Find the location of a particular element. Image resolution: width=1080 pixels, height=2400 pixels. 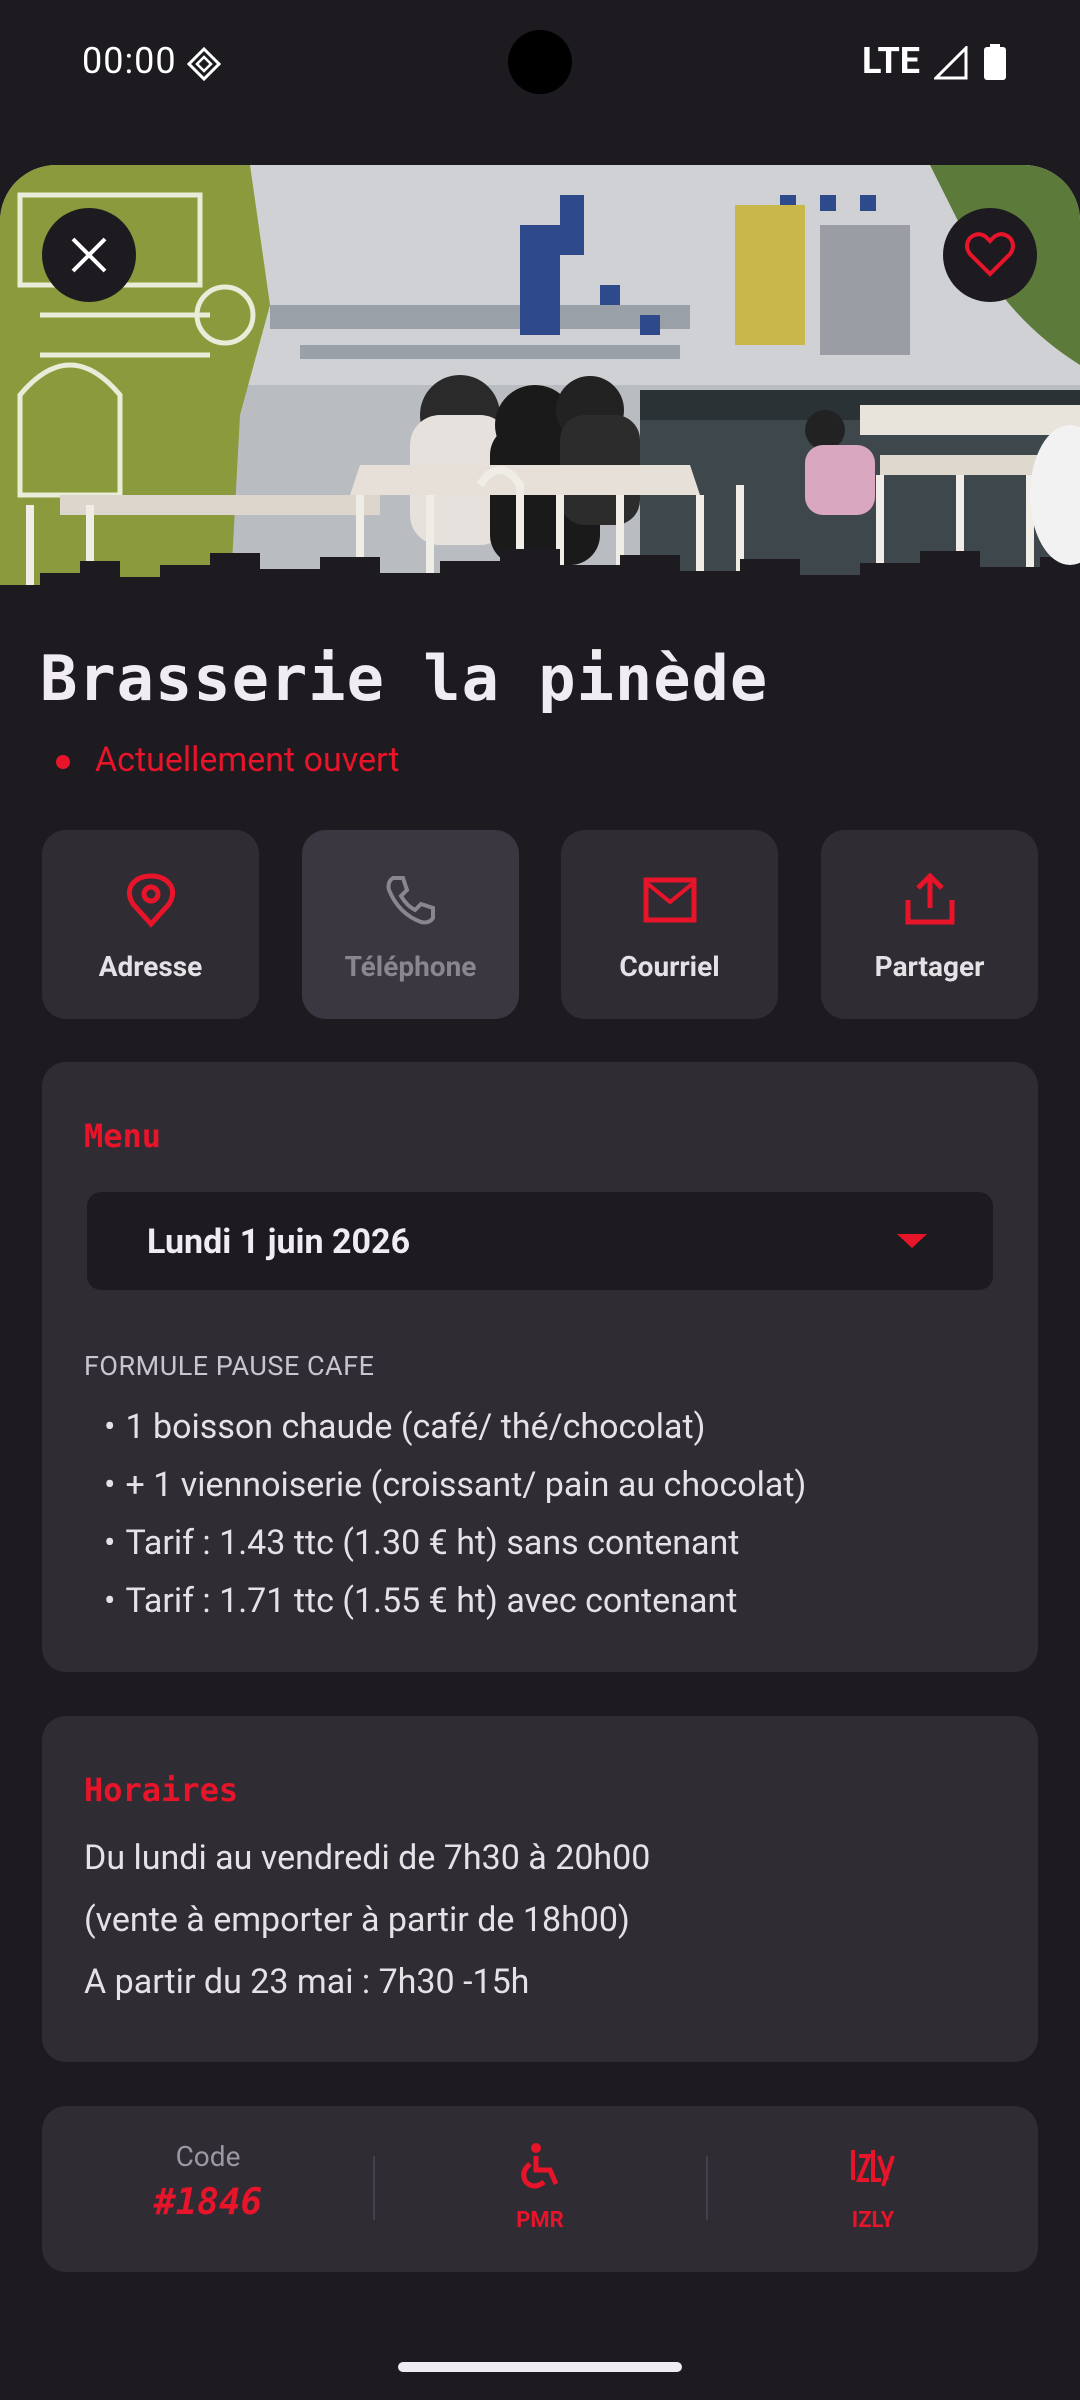

close-button is located at coordinates (89, 255).